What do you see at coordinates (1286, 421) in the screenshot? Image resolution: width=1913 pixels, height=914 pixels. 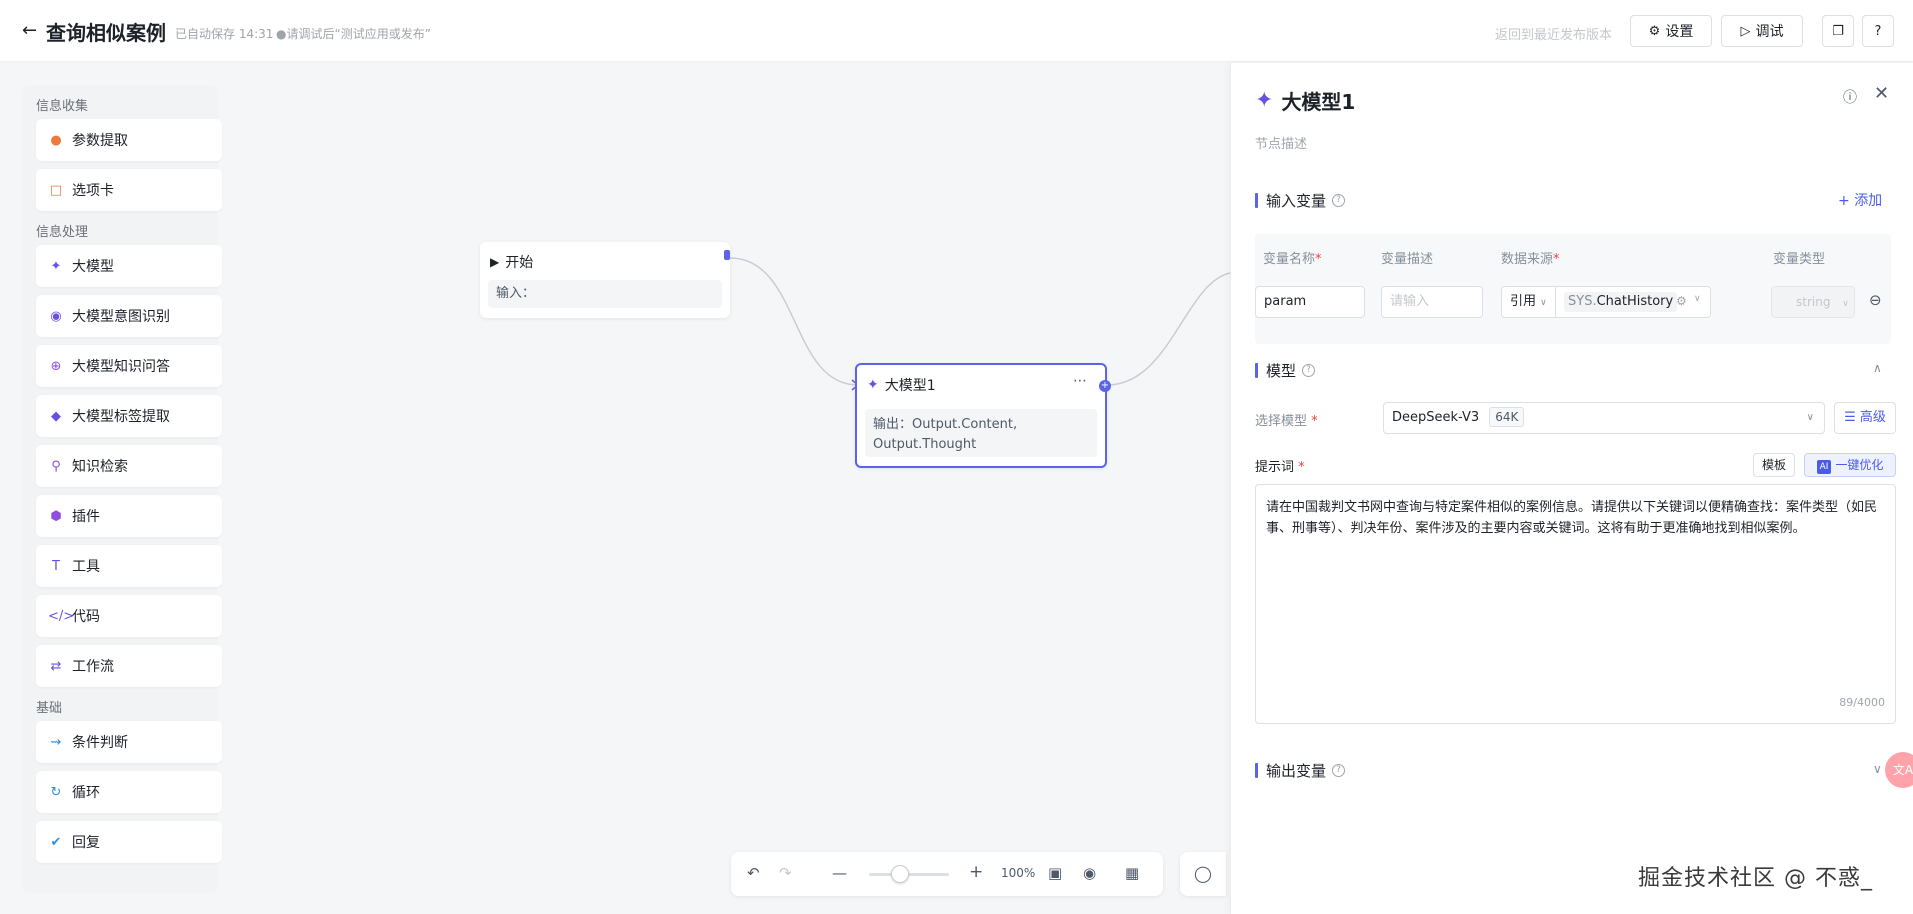 I see `model-label: 选择模型 *` at bounding box center [1286, 421].